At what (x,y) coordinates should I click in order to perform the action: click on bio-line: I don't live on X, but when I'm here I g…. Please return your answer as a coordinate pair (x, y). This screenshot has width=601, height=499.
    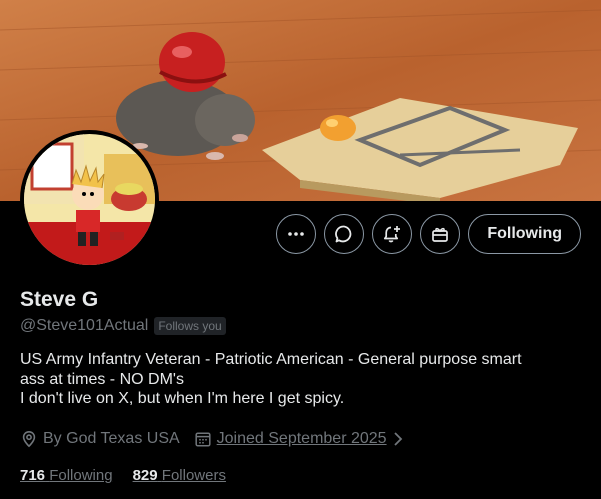
    Looking at the image, I should click on (182, 398).